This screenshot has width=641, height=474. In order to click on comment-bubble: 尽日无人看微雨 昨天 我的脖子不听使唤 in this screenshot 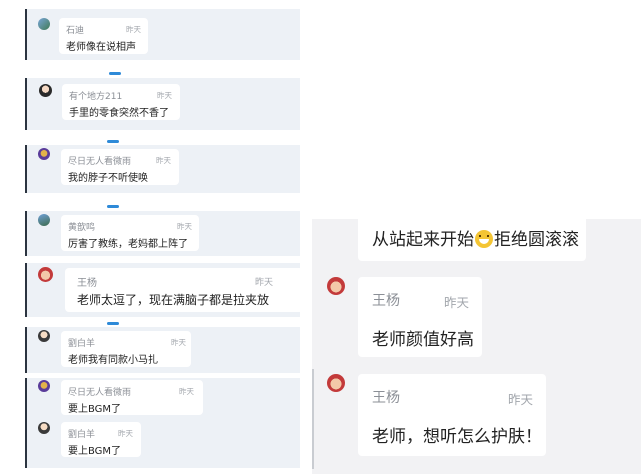, I will do `click(120, 167)`.